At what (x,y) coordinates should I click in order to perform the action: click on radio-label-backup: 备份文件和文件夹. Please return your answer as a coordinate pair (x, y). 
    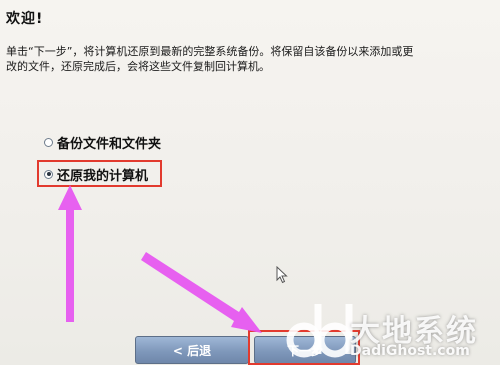
    Looking at the image, I should click on (109, 144).